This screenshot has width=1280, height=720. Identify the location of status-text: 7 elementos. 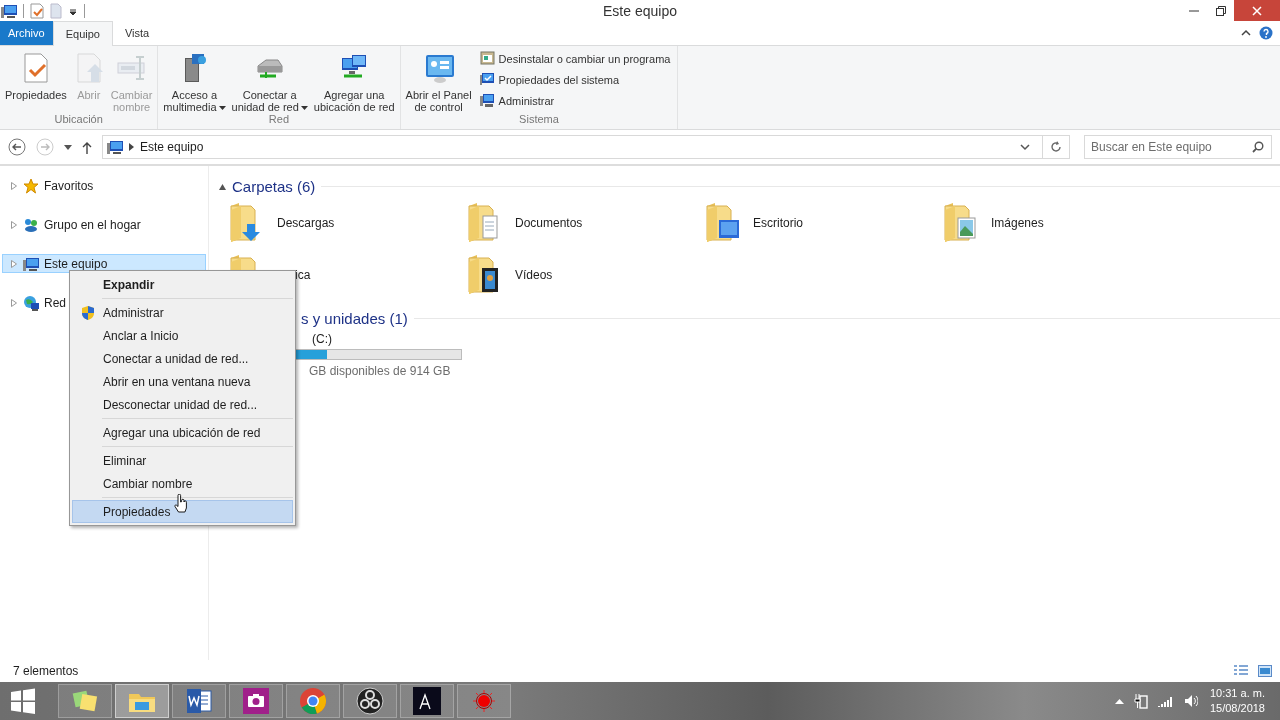
(46, 671).